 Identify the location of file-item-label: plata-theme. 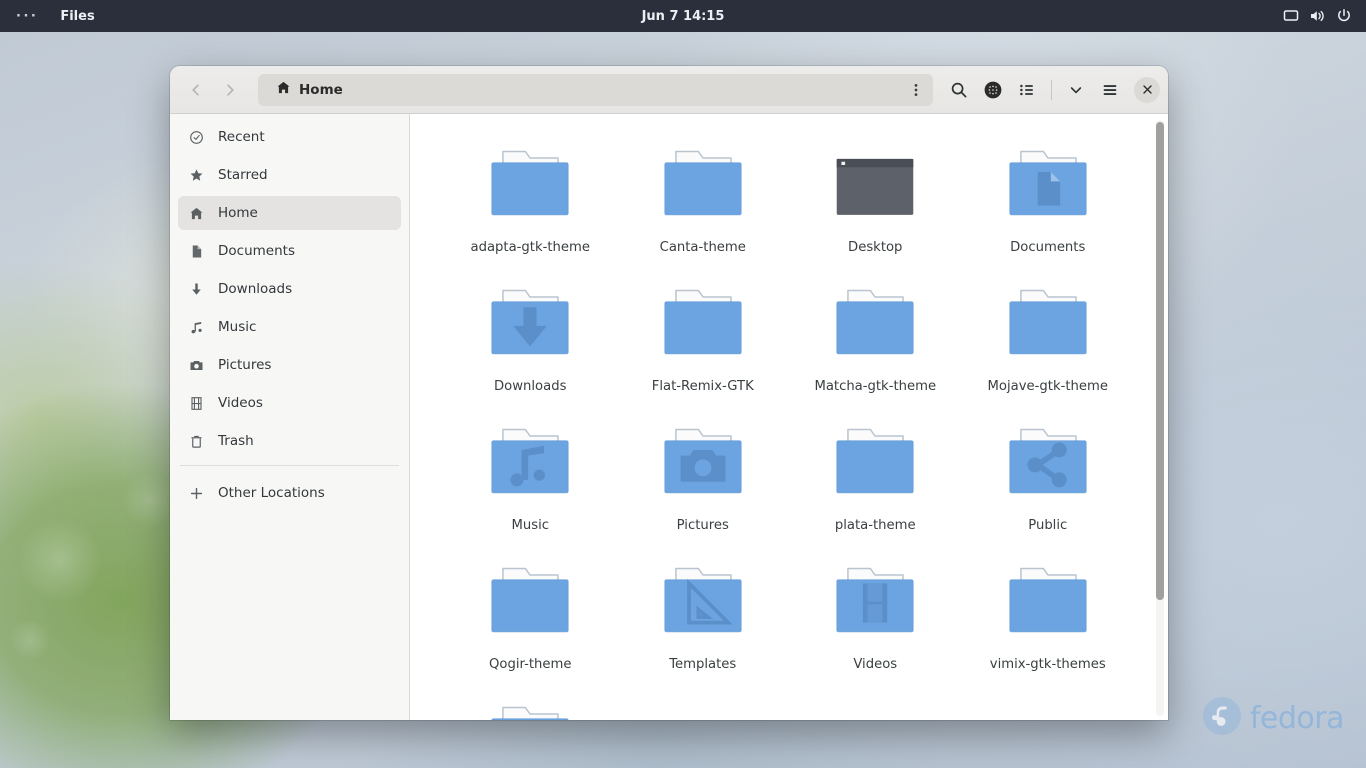
(875, 525).